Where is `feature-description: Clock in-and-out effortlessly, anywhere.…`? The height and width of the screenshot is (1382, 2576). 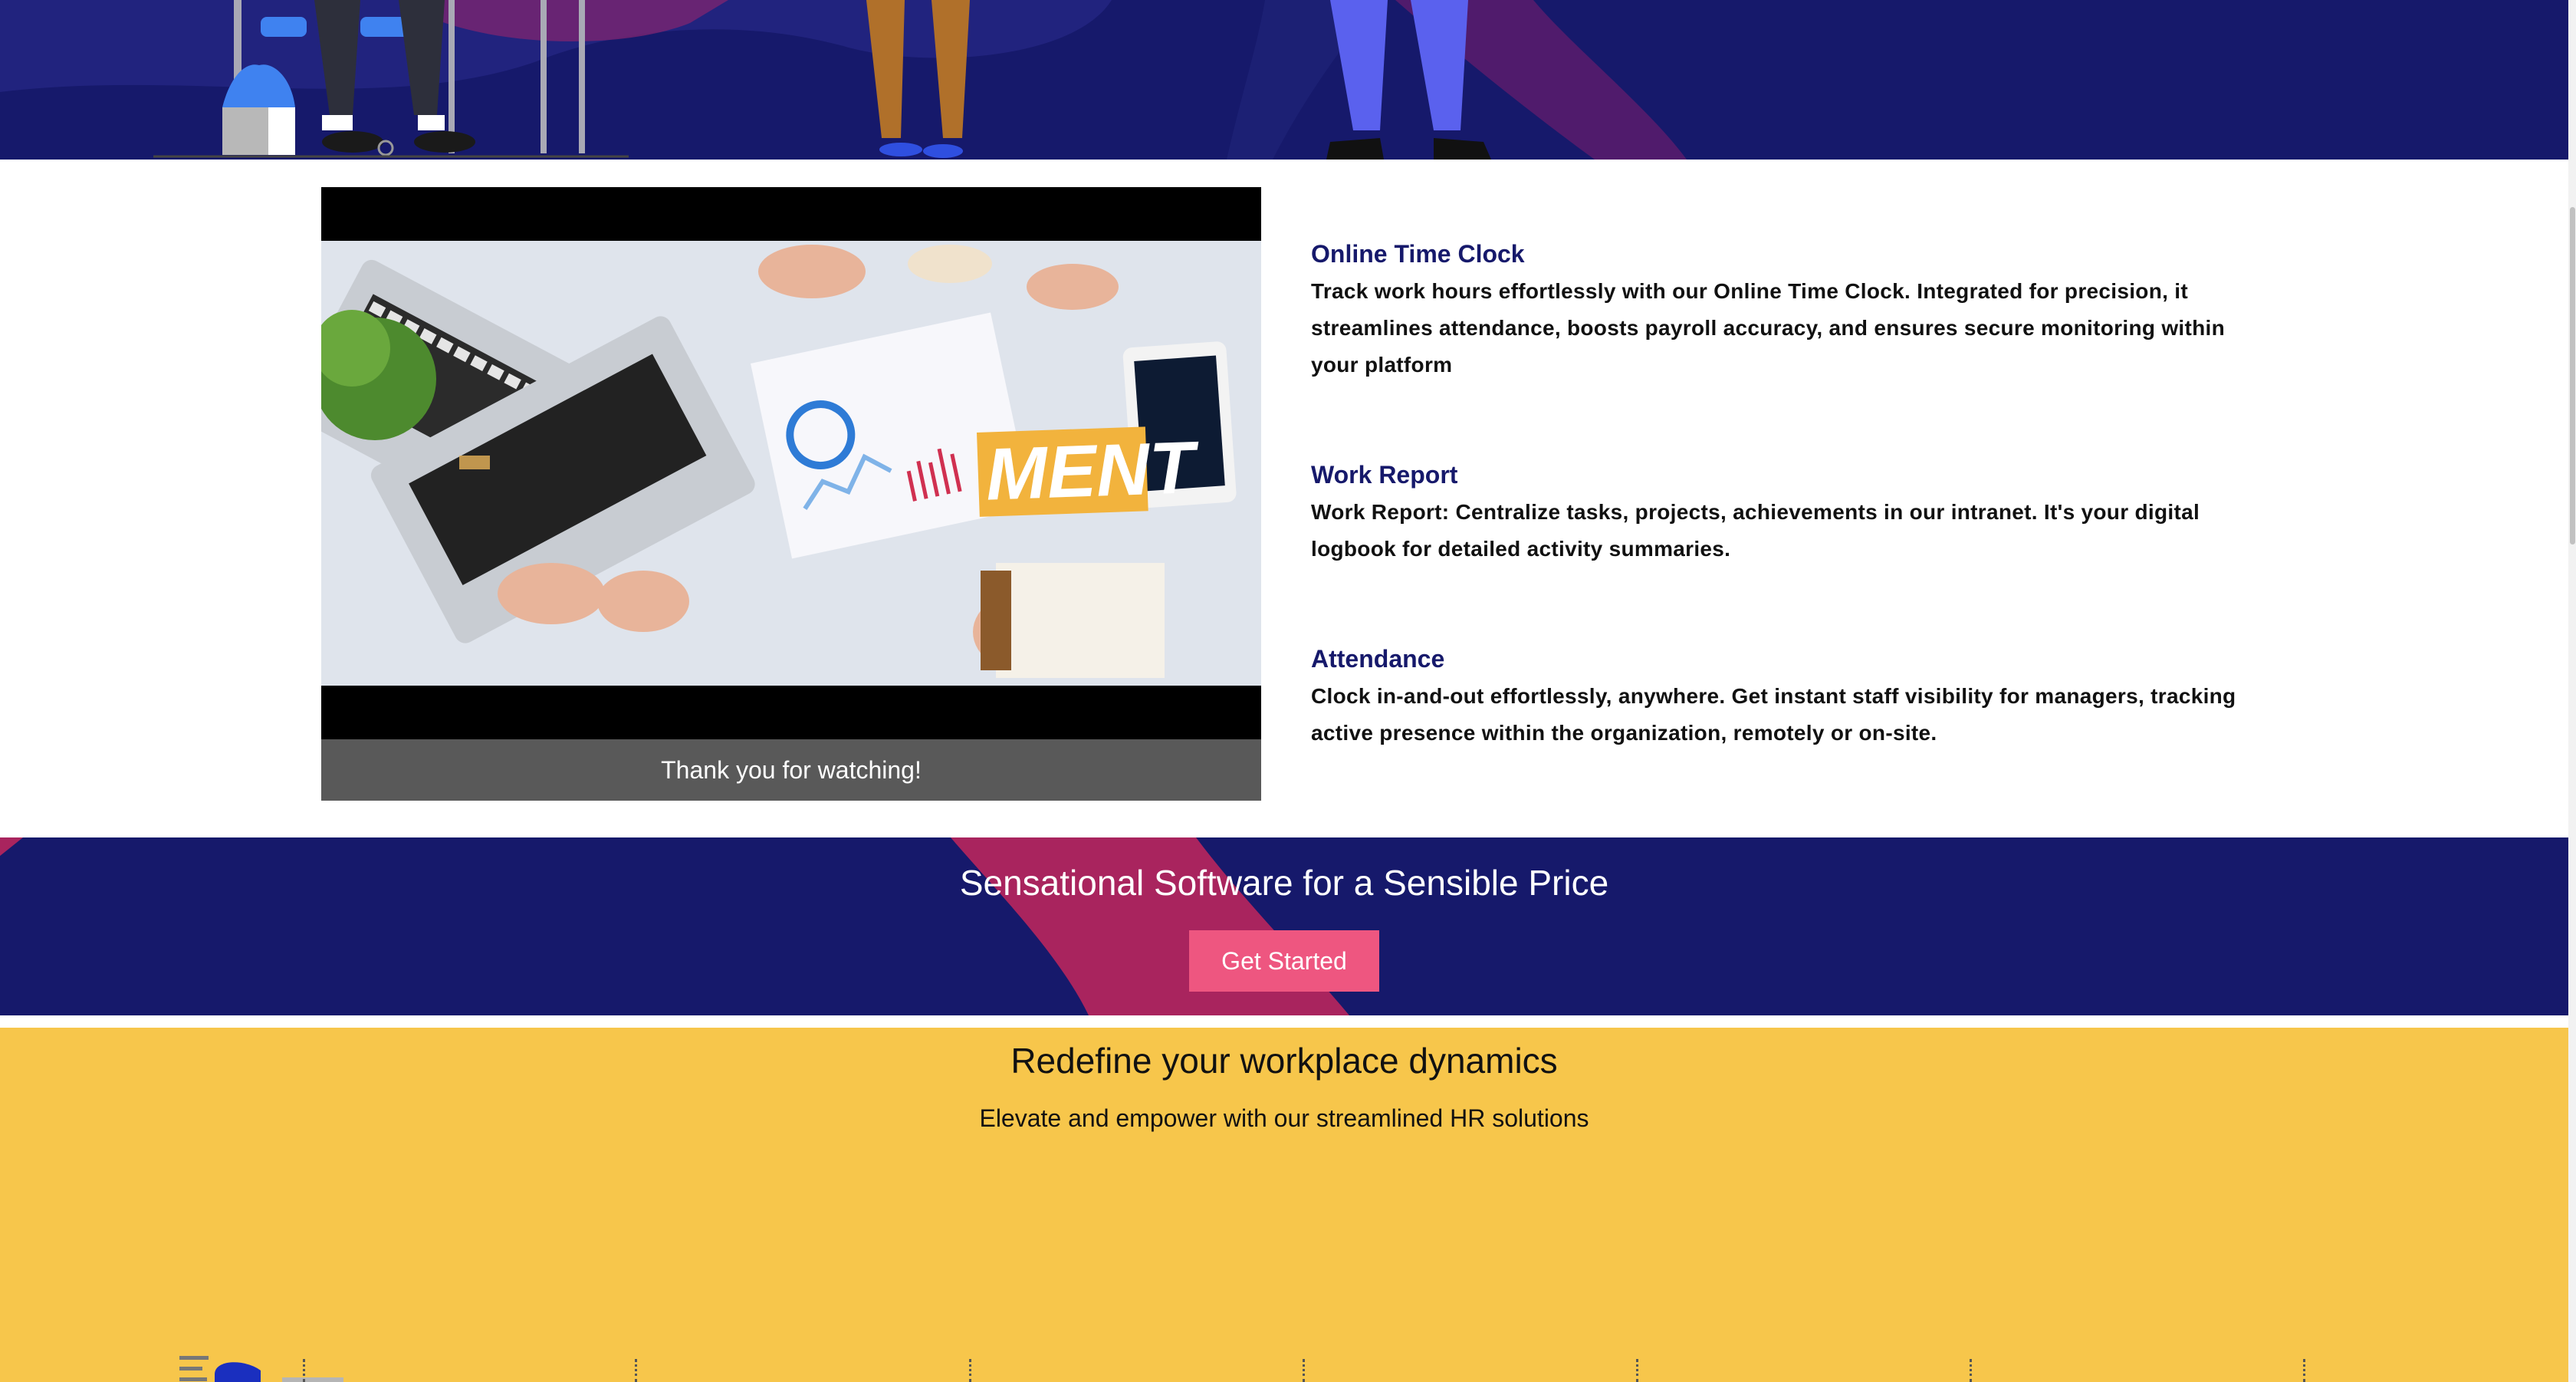 feature-description: Clock in-and-out effortlessly, anywhere.… is located at coordinates (1783, 715).